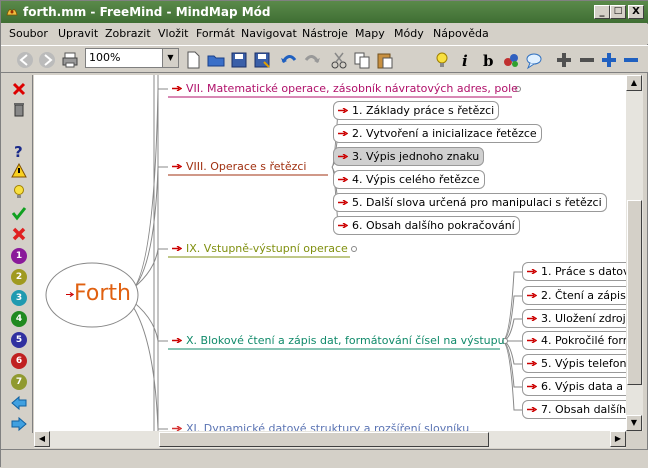 Image resolution: width=648 pixels, height=468 pixels. Describe the element at coordinates (19, 340) in the screenshot. I see `priority-5-icon: 5` at that location.